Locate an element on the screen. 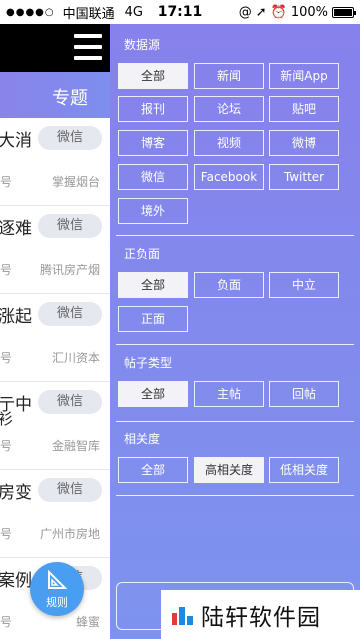  rule-button: 规则 is located at coordinates (57, 589).